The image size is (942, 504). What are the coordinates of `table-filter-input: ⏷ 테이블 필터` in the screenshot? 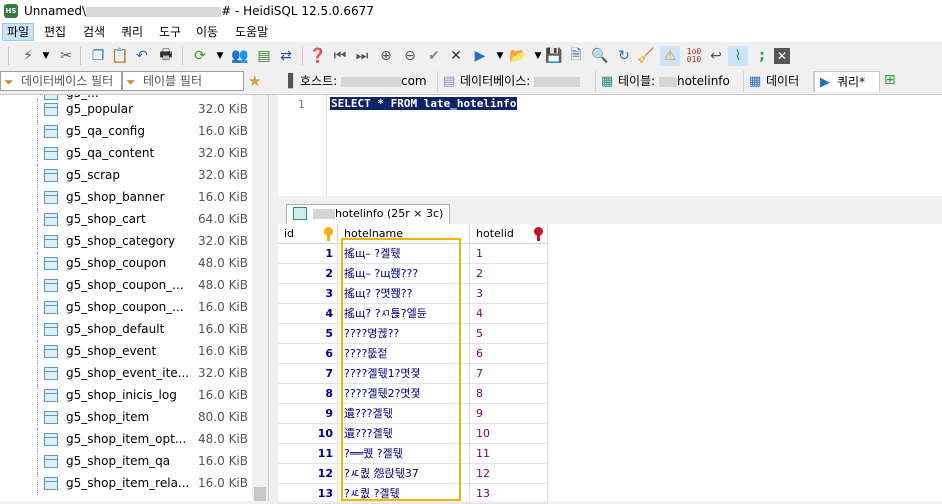 It's located at (183, 81).